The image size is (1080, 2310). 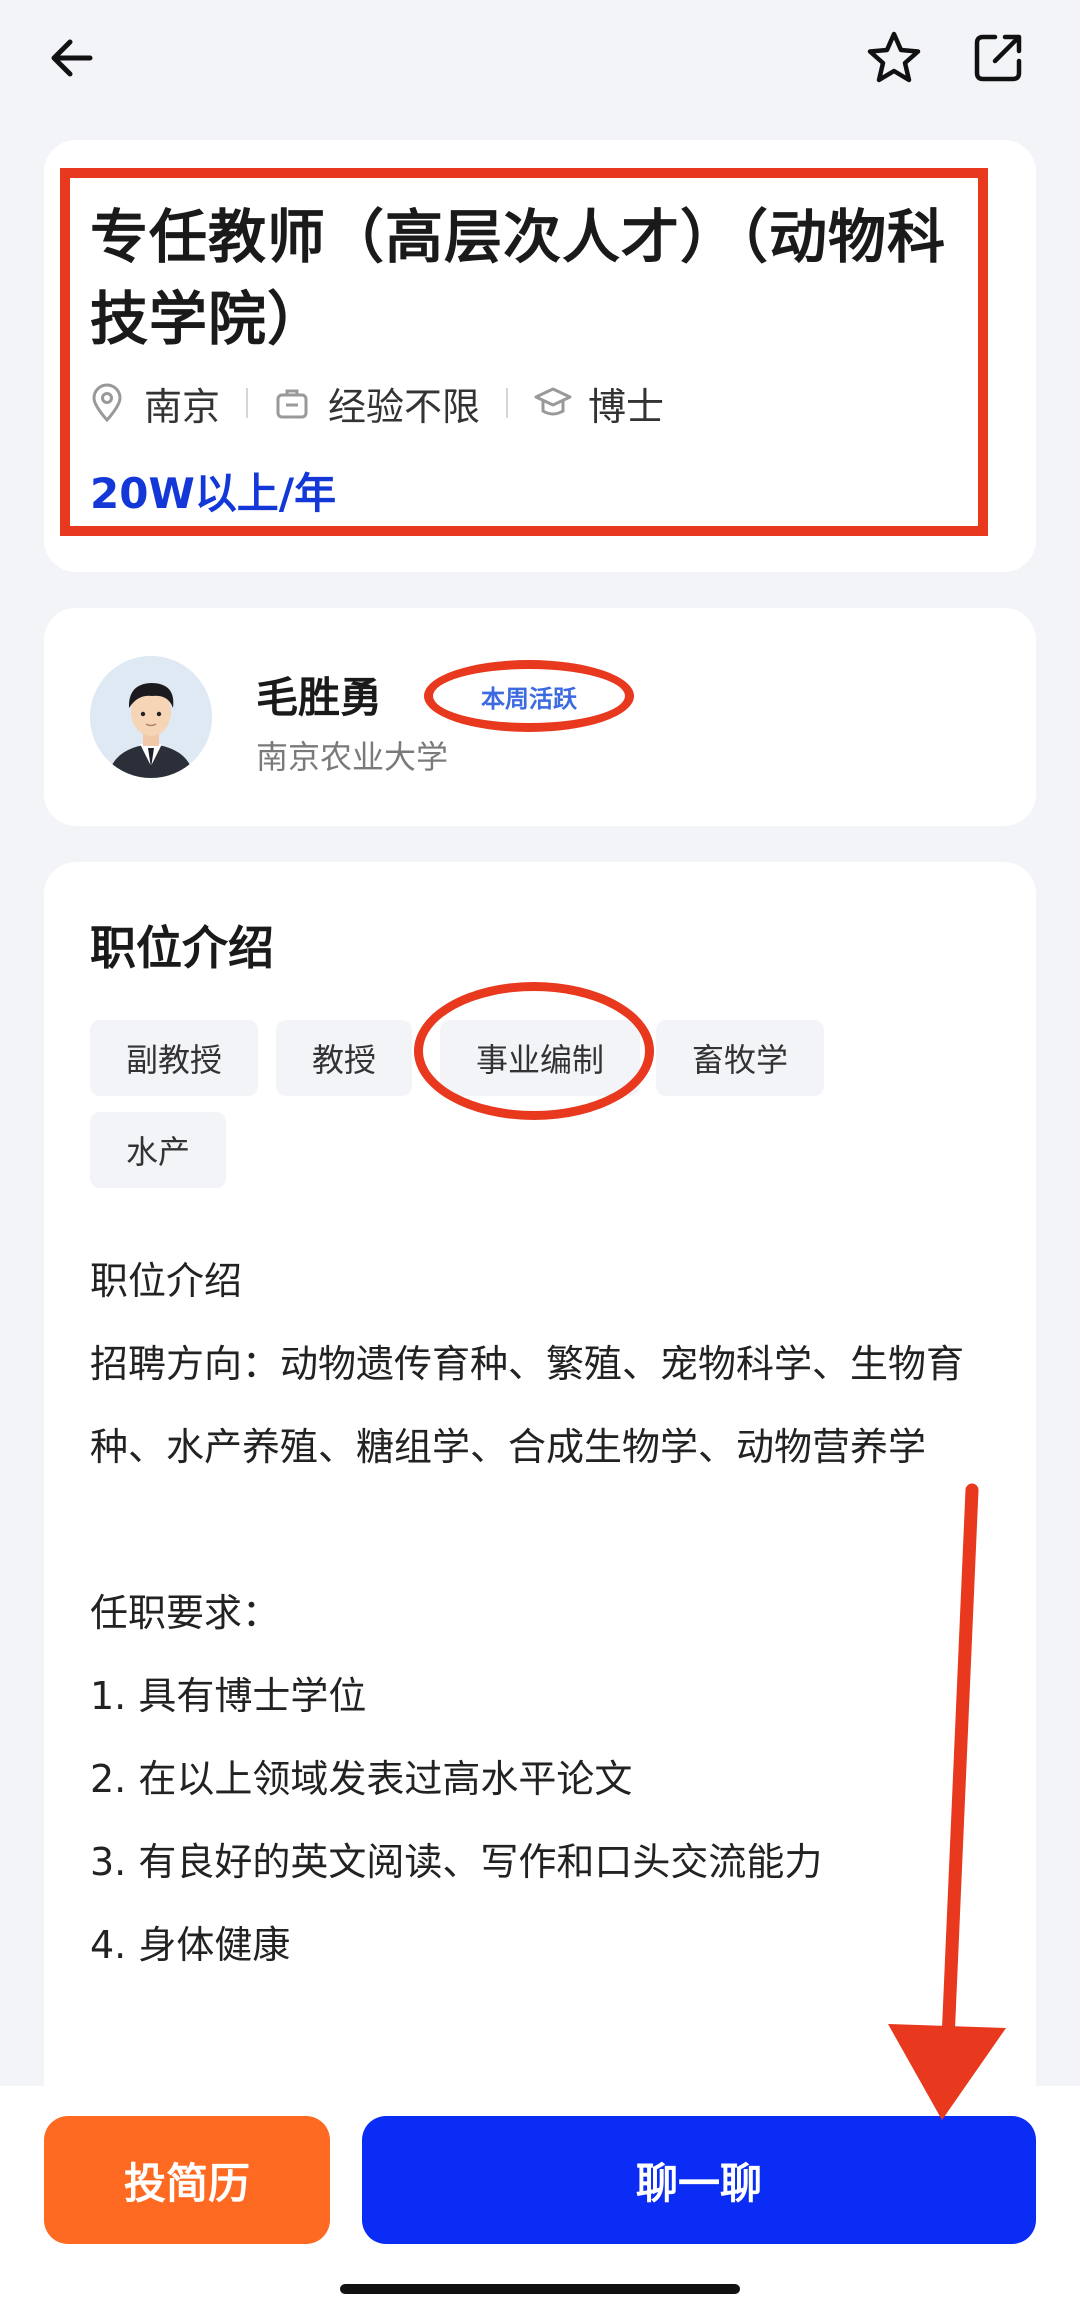 I want to click on job-meta-row: 南京 经验不限 博士, so click(x=377, y=403).